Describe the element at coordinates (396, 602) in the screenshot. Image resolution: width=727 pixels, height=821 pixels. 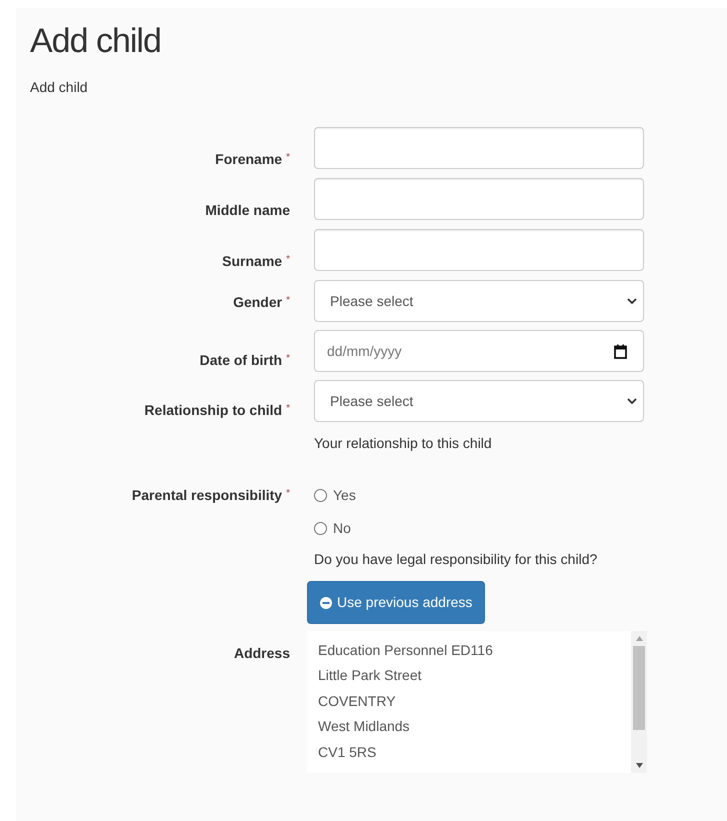
I see `use-previous-address-button: Use previous address` at that location.